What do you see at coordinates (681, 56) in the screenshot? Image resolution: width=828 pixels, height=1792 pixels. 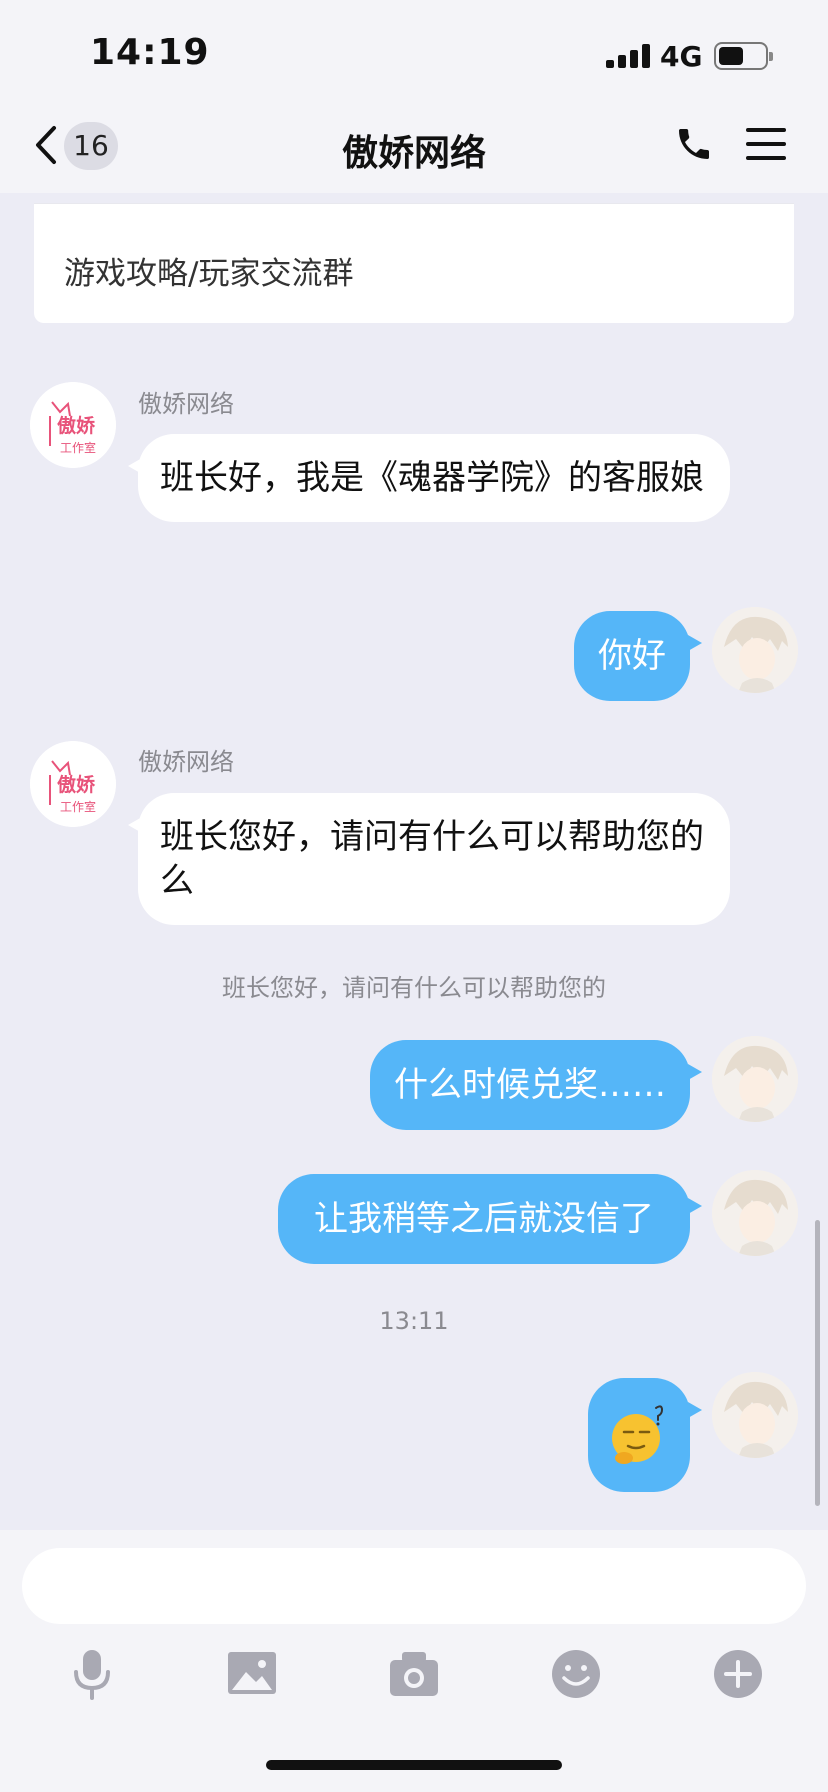 I see `network-type: 4G` at bounding box center [681, 56].